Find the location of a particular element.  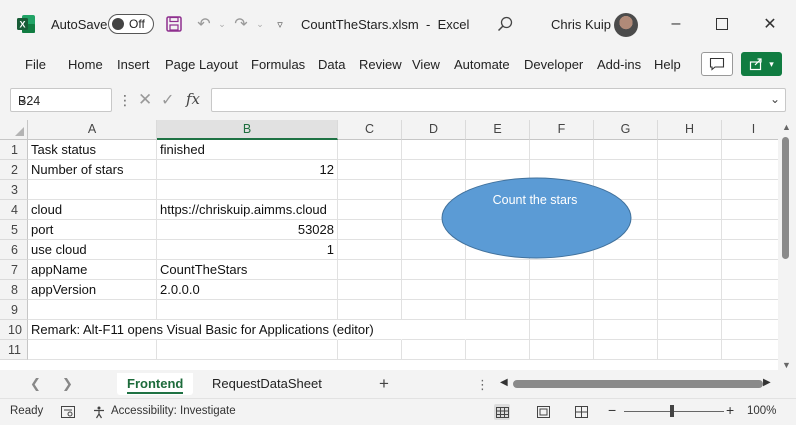

cell-a: use cloud is located at coordinates (92, 250).